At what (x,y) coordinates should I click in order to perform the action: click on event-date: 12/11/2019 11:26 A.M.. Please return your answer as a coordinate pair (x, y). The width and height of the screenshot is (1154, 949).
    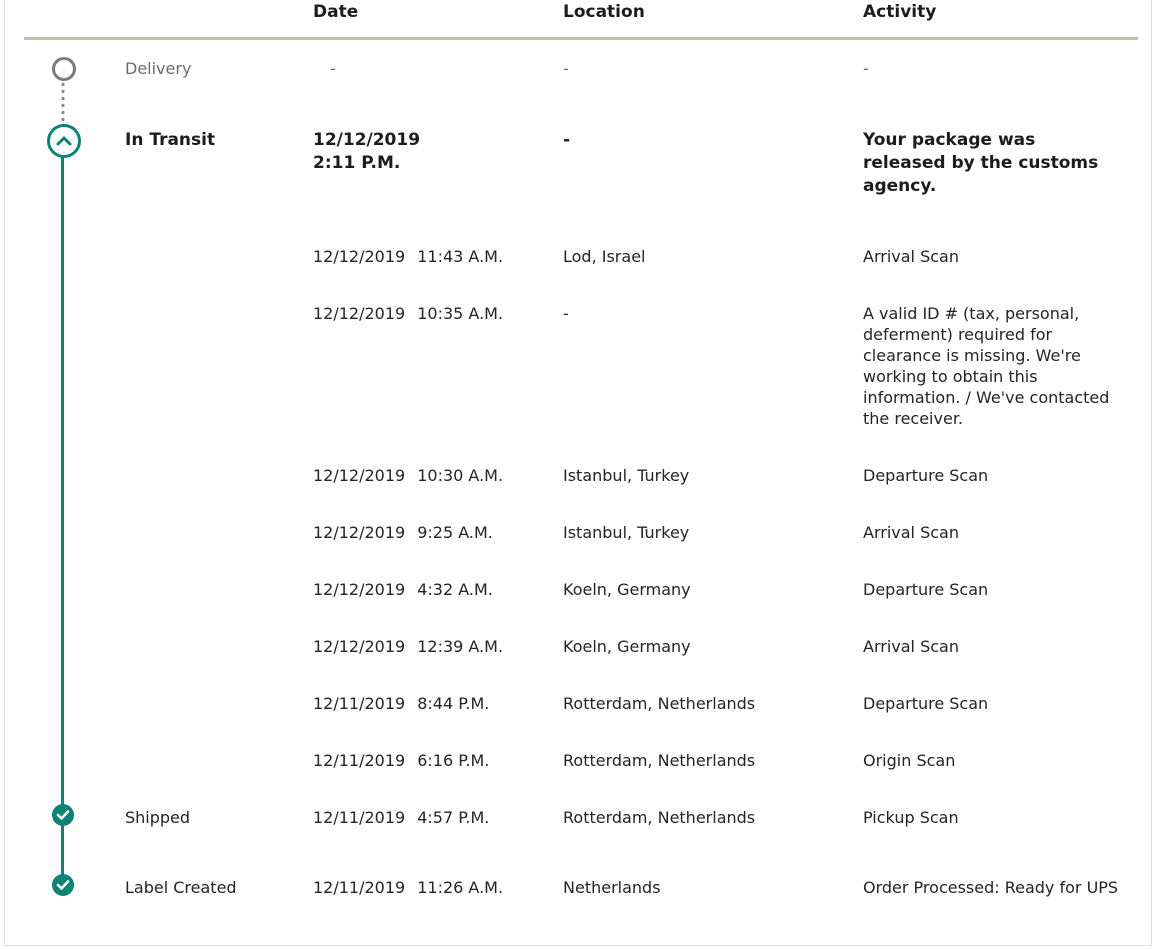
    Looking at the image, I should click on (408, 887).